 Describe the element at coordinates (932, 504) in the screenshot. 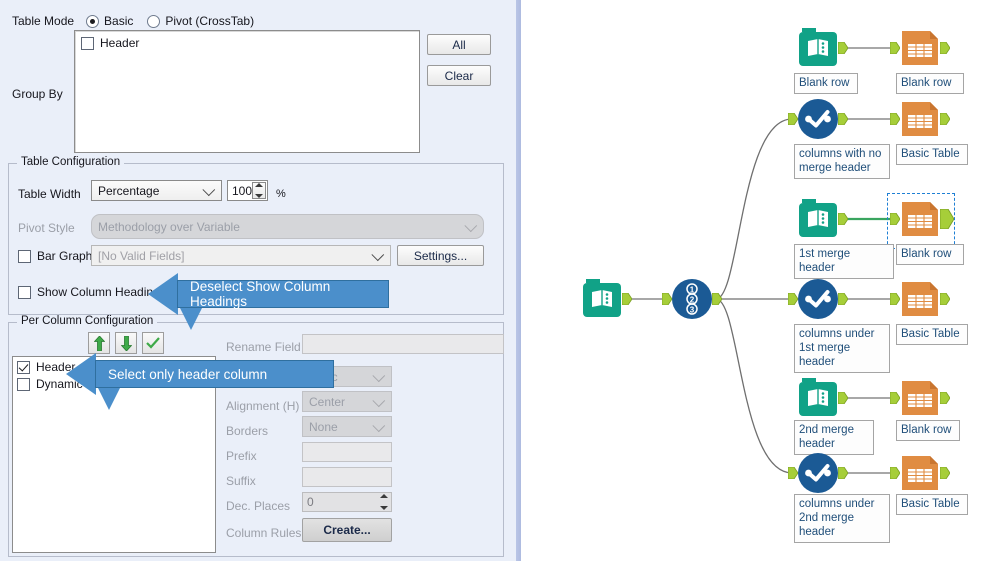

I see `node-caption: Basic Table` at that location.